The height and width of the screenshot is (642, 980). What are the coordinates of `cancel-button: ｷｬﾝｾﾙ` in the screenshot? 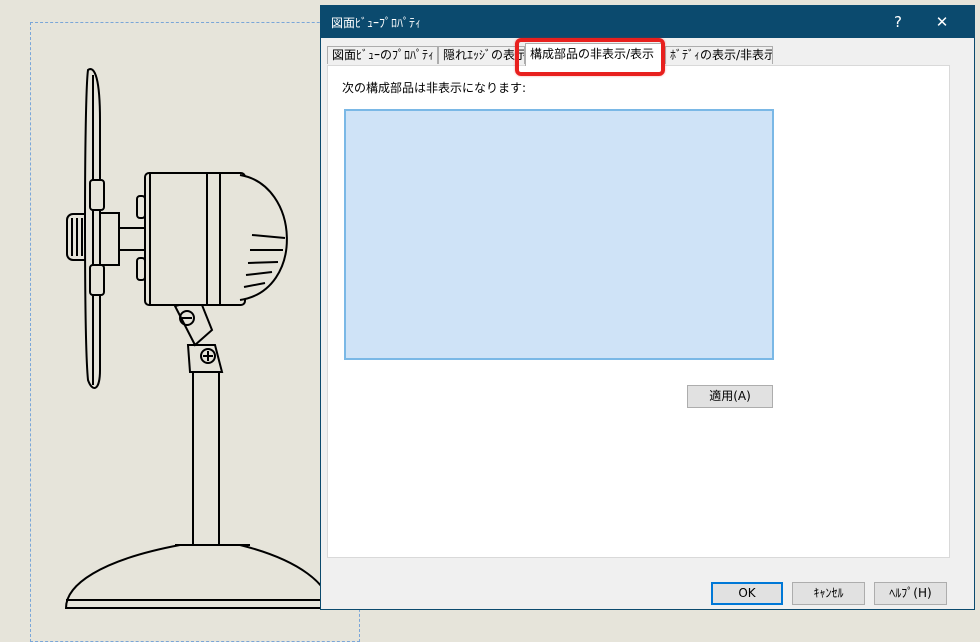 It's located at (828, 593).